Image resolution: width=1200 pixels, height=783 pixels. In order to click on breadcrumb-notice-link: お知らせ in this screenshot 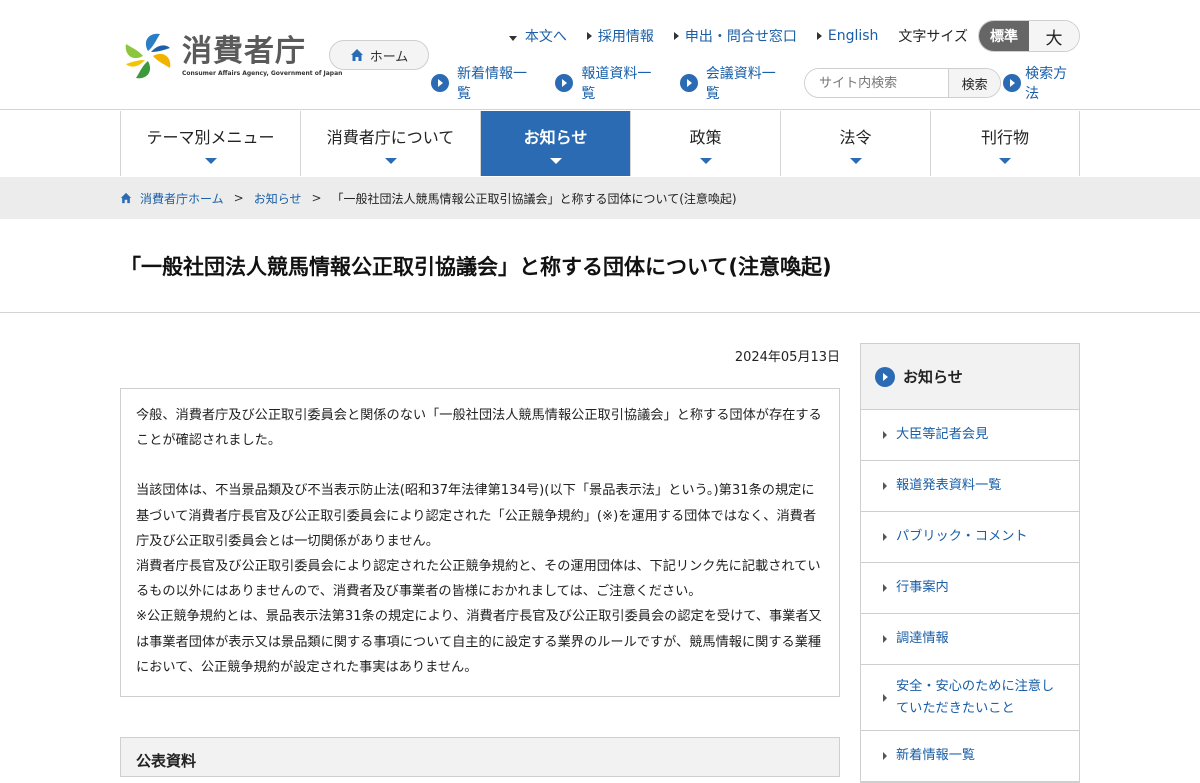, I will do `click(278, 198)`.